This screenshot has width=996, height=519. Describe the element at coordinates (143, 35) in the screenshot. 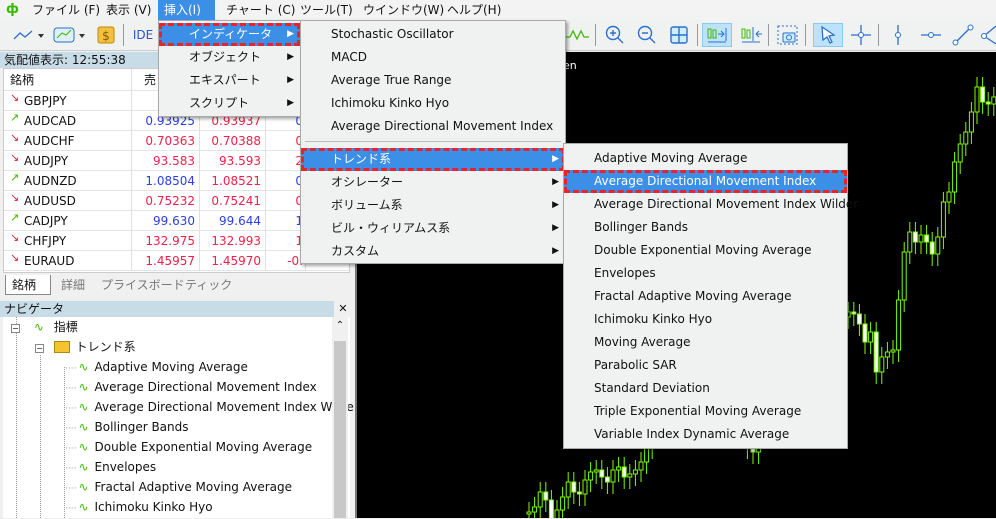

I see `ide-button: IDE` at that location.